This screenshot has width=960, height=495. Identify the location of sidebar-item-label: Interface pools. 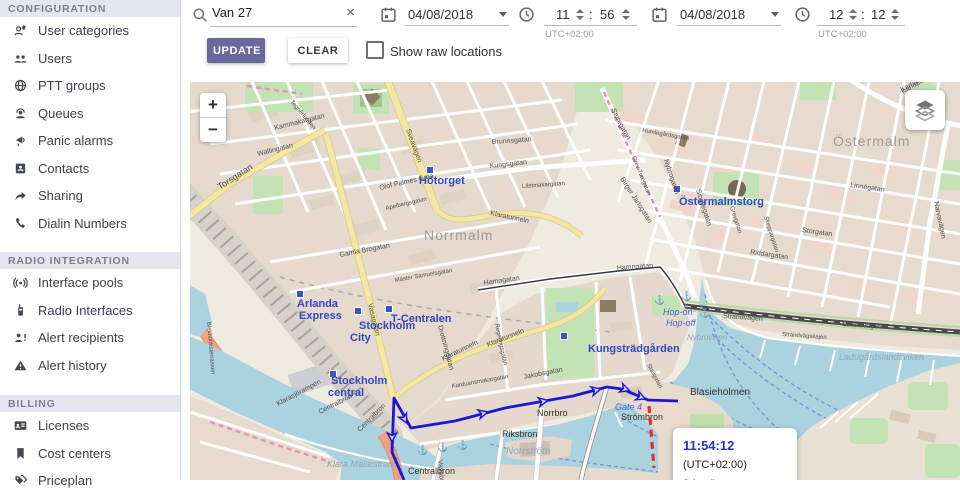
(81, 283).